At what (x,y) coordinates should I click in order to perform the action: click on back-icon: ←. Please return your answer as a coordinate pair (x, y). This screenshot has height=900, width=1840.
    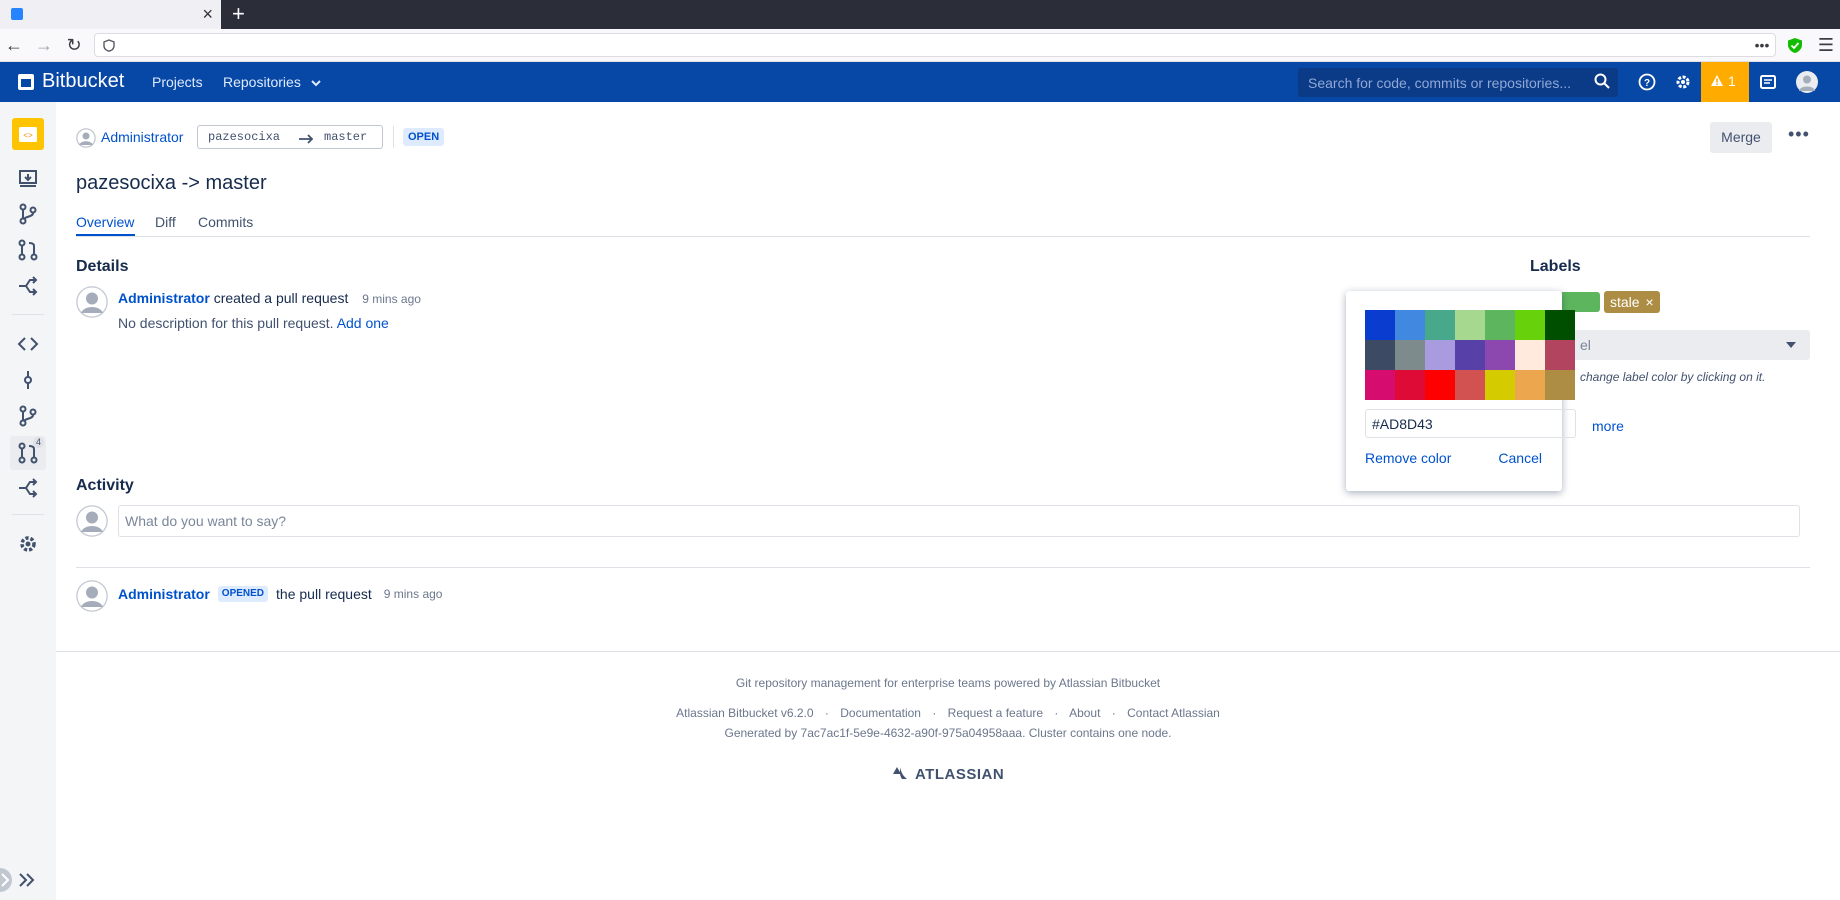
    Looking at the image, I should click on (14, 45).